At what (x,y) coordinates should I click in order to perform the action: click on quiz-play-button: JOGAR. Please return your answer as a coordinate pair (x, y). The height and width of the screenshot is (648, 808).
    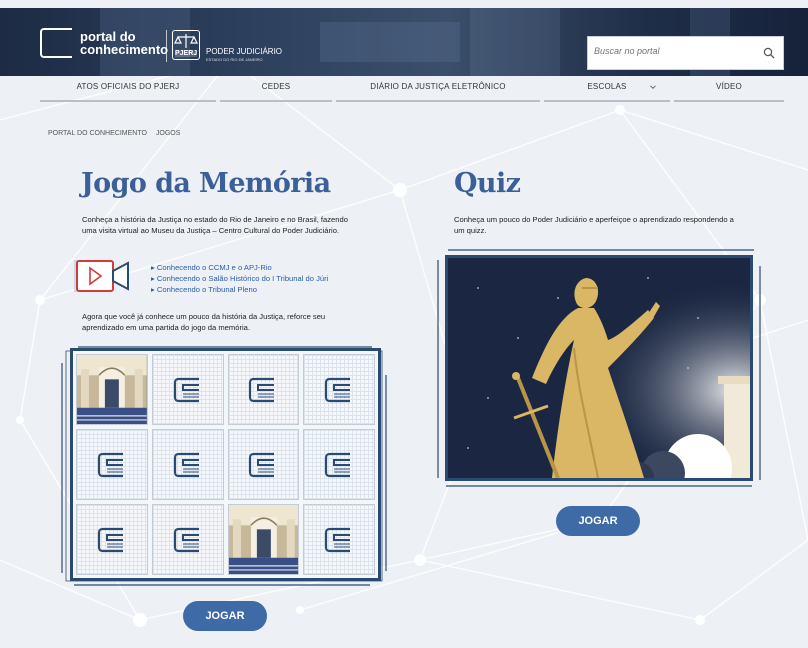
    Looking at the image, I should click on (598, 521).